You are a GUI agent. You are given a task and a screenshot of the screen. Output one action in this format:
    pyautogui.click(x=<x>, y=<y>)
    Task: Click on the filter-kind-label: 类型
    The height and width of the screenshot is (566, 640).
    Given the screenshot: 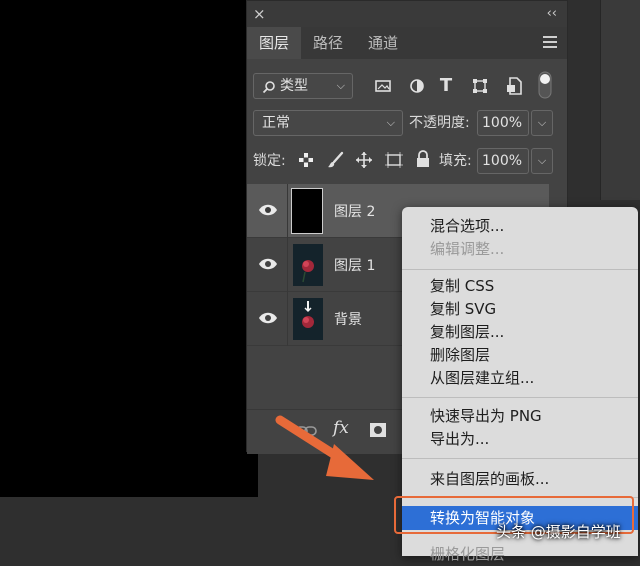 What is the action you would take?
    pyautogui.click(x=294, y=86)
    